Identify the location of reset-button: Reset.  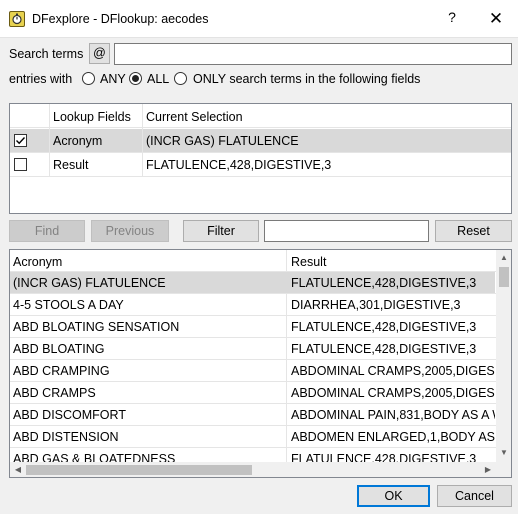
(473, 231).